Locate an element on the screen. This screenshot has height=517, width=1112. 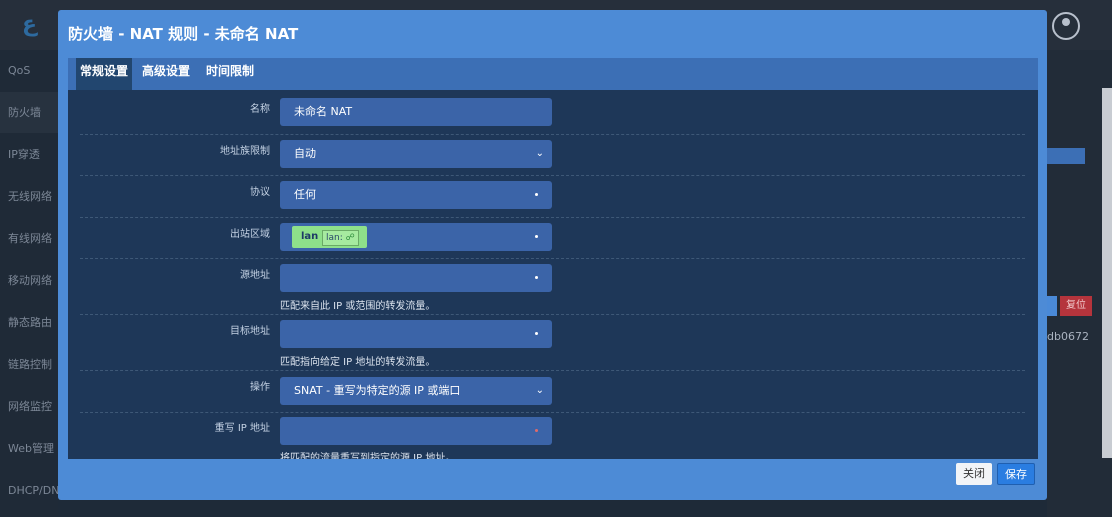
destination-hint: 匹配指向给定 IP 地址的转发流量。 is located at coordinates (358, 362).